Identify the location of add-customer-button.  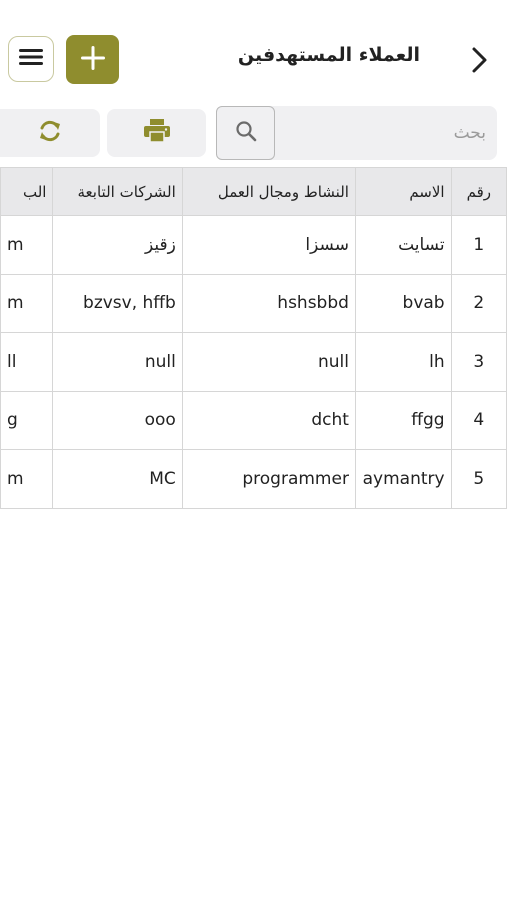
(92, 59).